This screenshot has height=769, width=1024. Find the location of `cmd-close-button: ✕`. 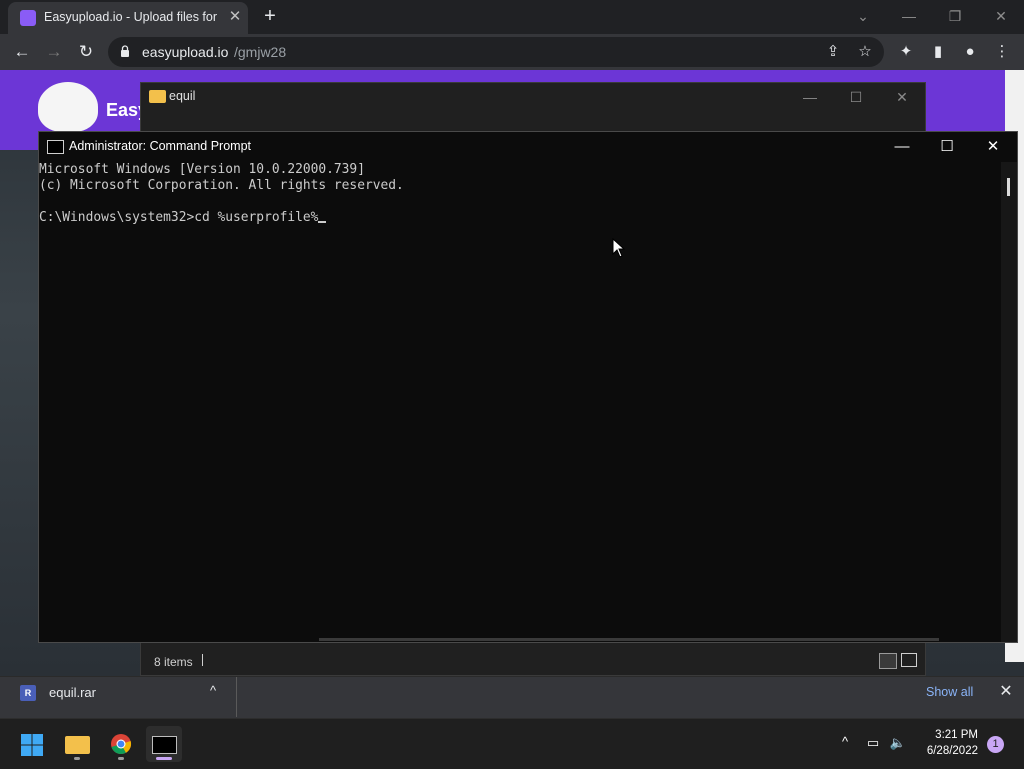

cmd-close-button: ✕ is located at coordinates (993, 147).